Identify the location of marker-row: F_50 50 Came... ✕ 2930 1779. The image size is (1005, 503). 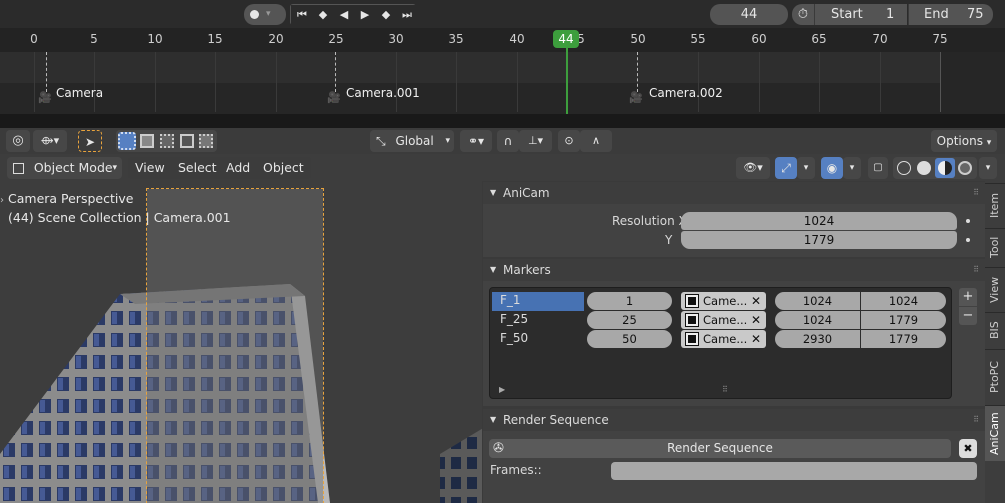
(721, 339).